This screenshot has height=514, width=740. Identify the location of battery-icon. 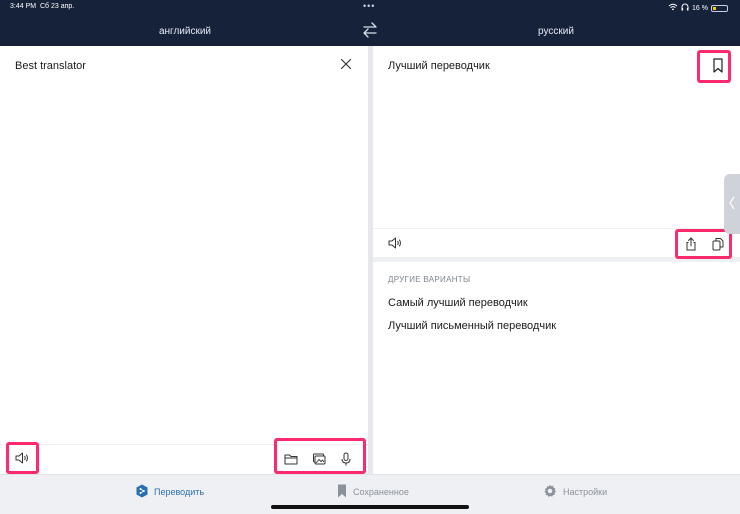
(719, 8).